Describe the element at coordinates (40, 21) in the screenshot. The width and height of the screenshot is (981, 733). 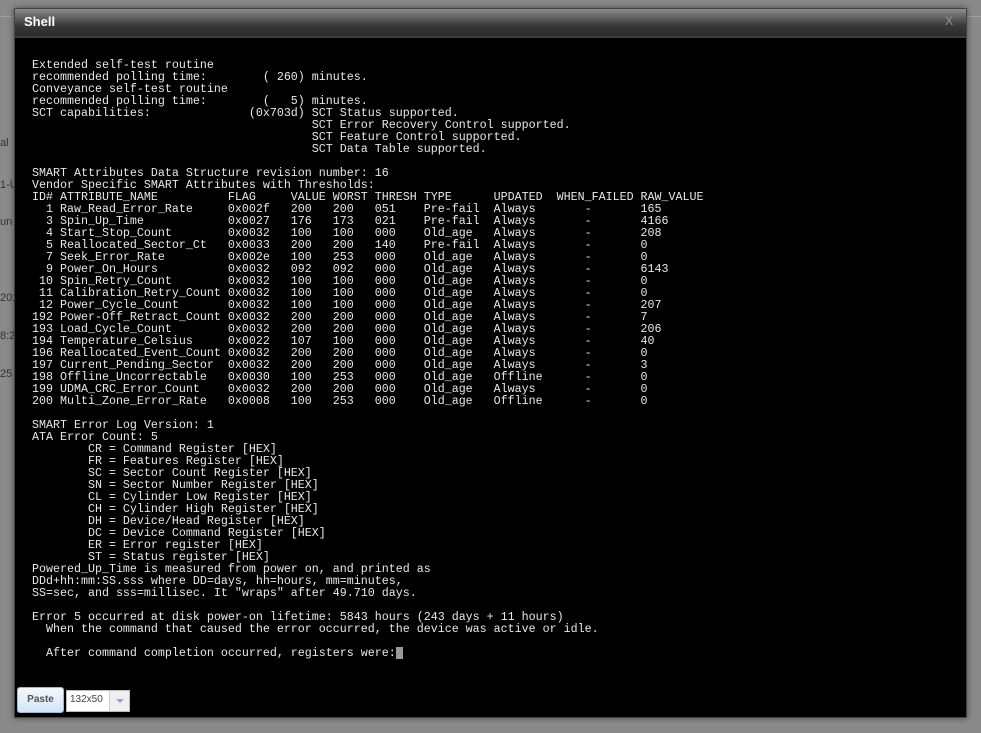
I see `dialog-title: Shell` at that location.